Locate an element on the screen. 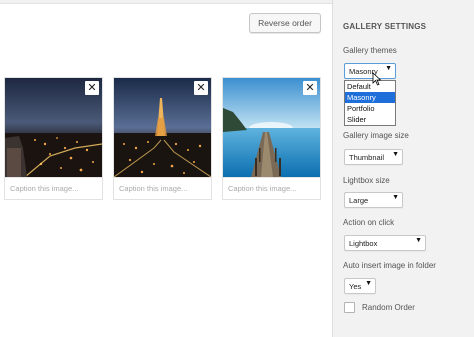 The image size is (474, 337). auto-insert-select: Yes ▼ is located at coordinates (360, 286).